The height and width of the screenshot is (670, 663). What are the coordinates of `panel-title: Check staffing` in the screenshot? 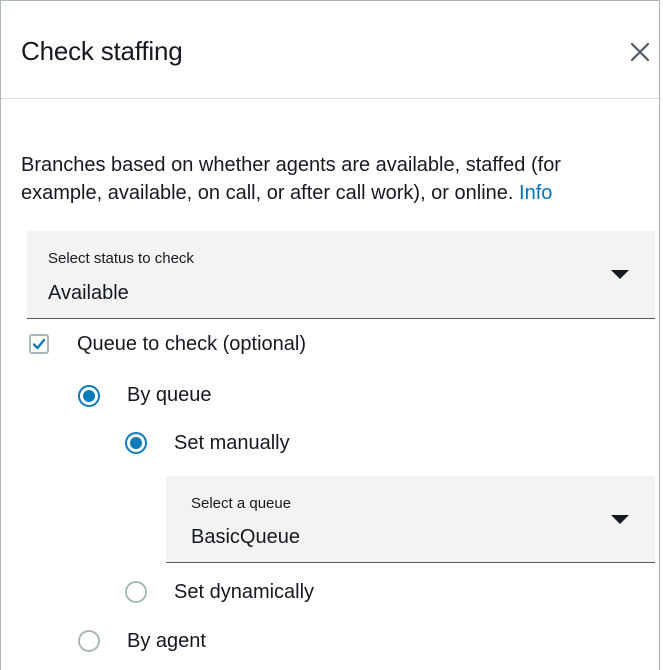 It's located at (102, 51).